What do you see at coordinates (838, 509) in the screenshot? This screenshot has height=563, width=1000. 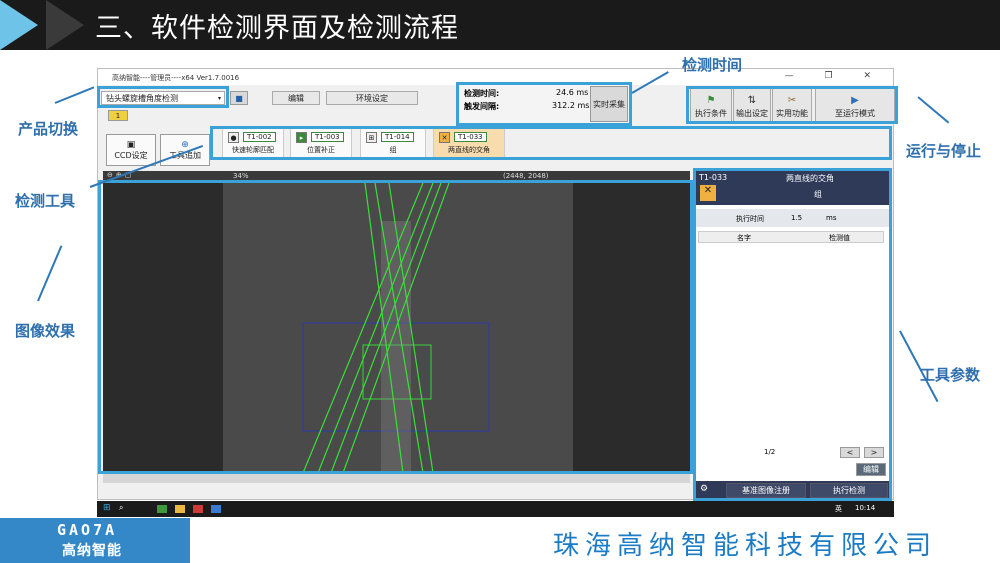 I see `input-lang: 英` at bounding box center [838, 509].